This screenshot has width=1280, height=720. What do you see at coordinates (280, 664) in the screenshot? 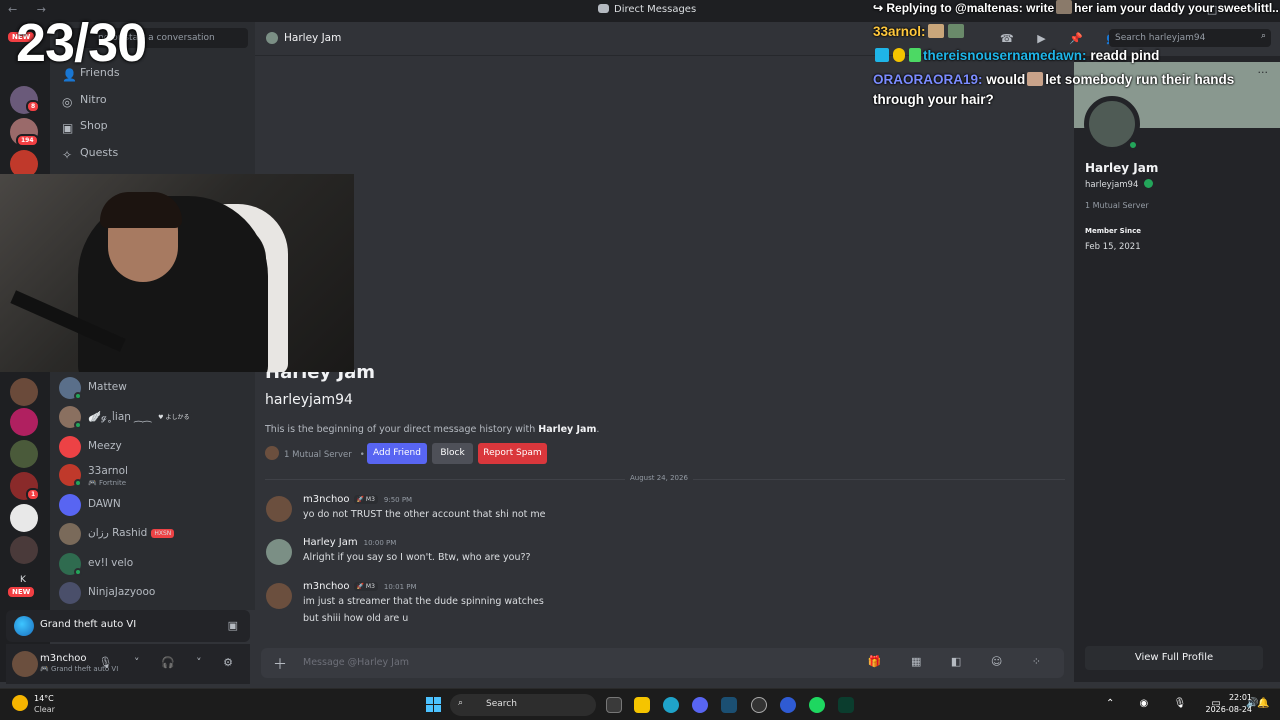
I see `attach-plus-icon: ＋` at bounding box center [280, 664].